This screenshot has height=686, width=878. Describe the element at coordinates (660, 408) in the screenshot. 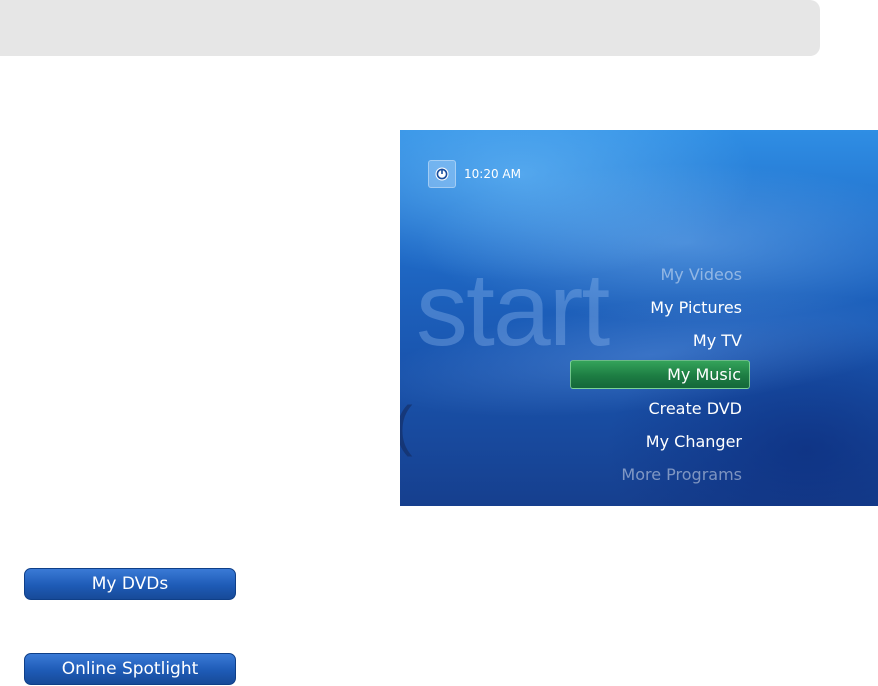

I see `menu-item-create-dvd: Create DVD` at that location.